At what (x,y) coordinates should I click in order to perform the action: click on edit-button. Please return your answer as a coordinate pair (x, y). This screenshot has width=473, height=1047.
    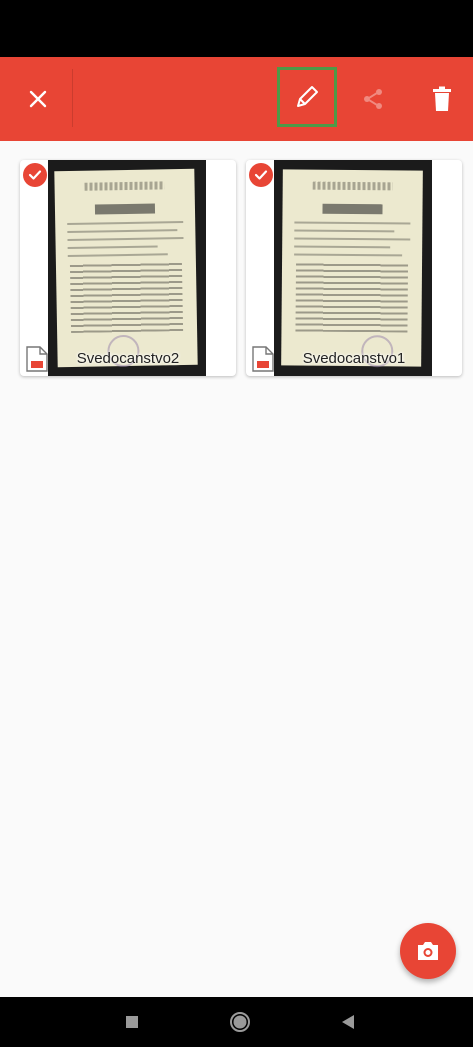
    Looking at the image, I should click on (307, 97).